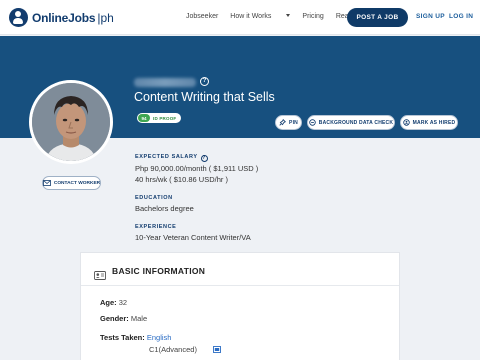 The width and height of the screenshot is (480, 360). I want to click on nav-link-how-it-works: How it Works, so click(260, 16).